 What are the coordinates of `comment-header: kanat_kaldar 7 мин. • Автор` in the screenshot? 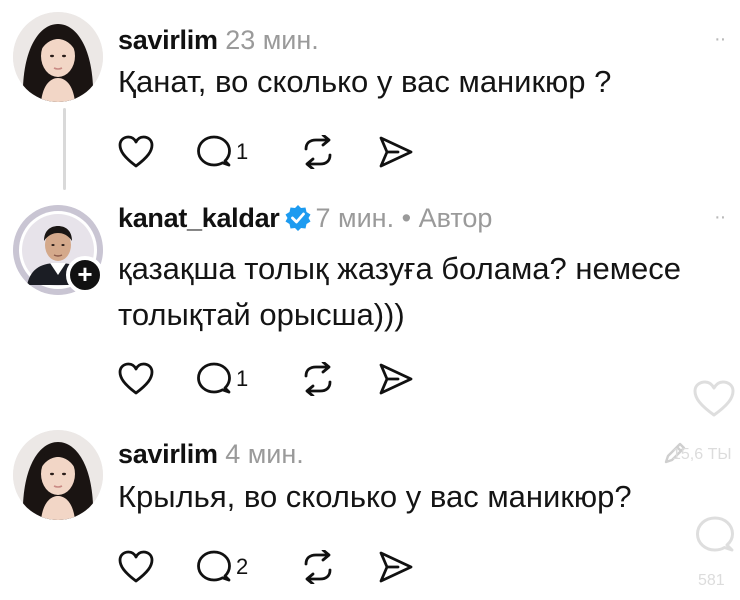 It's located at (305, 218).